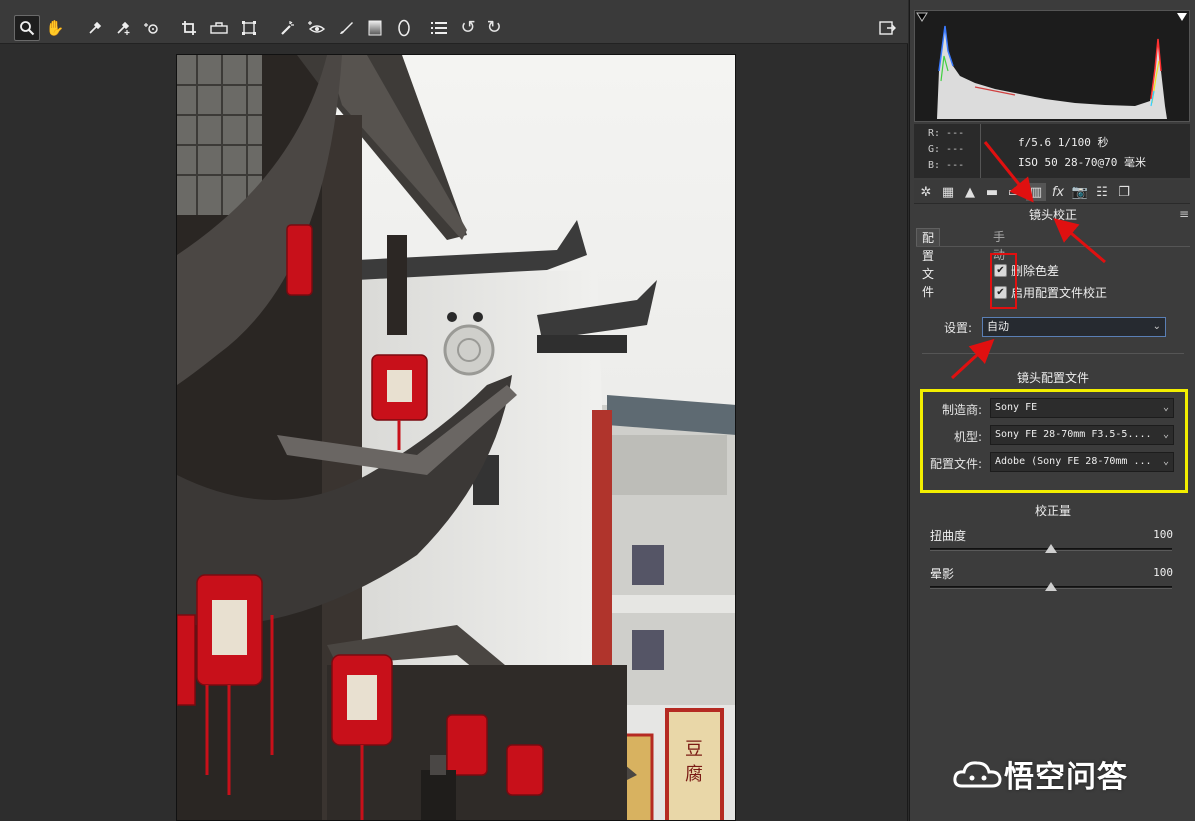 The width and height of the screenshot is (1195, 821). Describe the element at coordinates (1000, 292) in the screenshot. I see `enable-profile-corrections-checkbox: ✔` at that location.